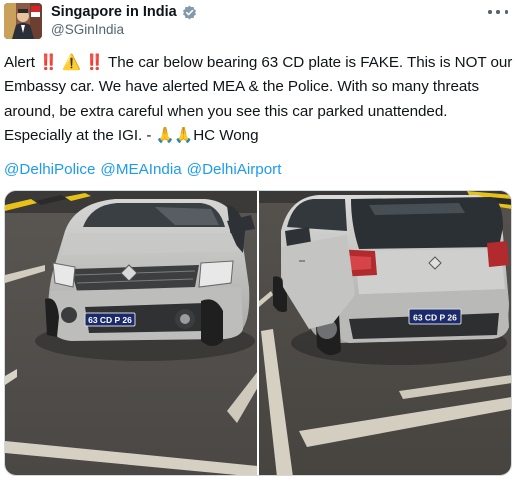 Image resolution: width=518 pixels, height=483 pixels. What do you see at coordinates (226, 136) in the screenshot?
I see `tweet-text-segment: HC Wong` at bounding box center [226, 136].